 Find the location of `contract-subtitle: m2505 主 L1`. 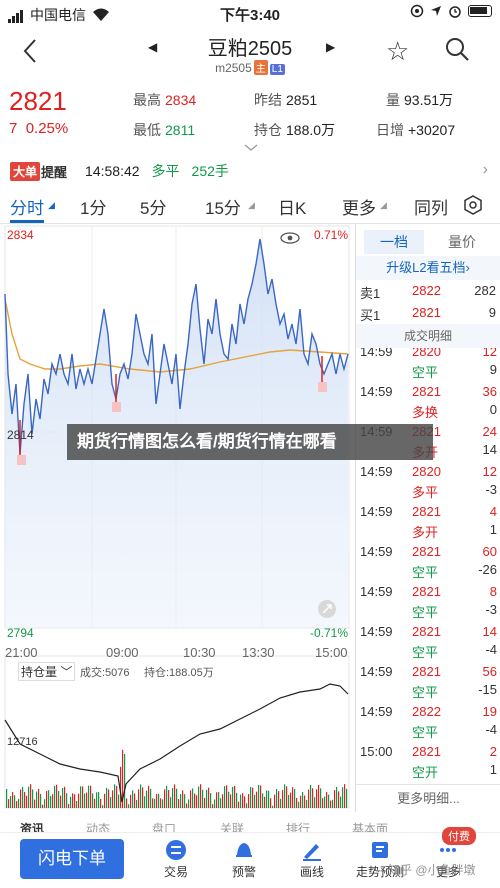

contract-subtitle: m2505 主 L1 is located at coordinates (250, 67).